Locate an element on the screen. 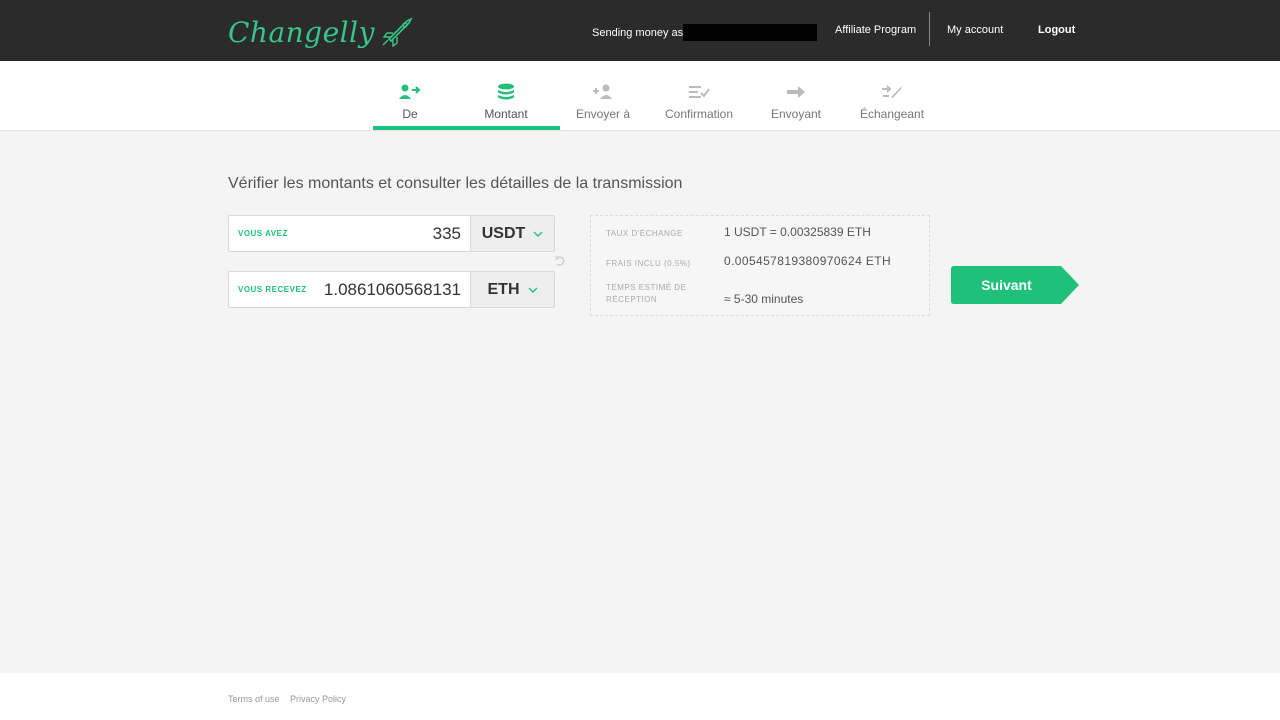 The image size is (1280, 720). nav-divider is located at coordinates (929, 29).